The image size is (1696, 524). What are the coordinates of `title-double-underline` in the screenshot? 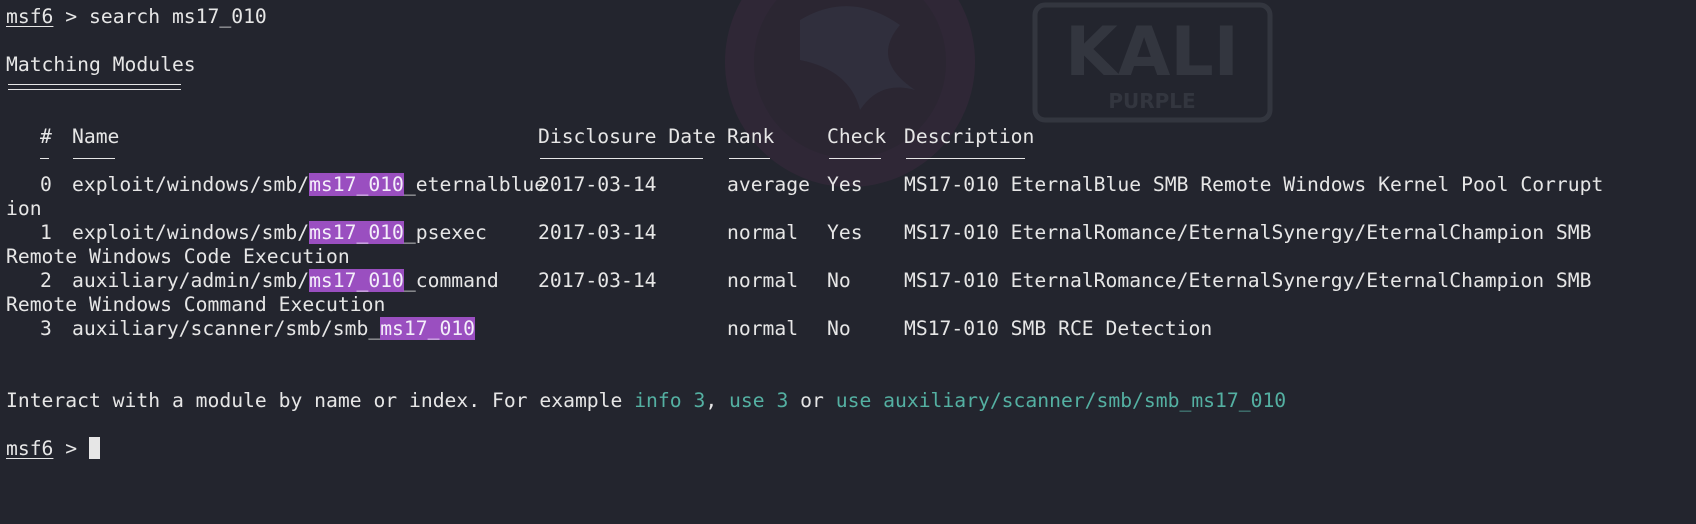 It's located at (94, 87).